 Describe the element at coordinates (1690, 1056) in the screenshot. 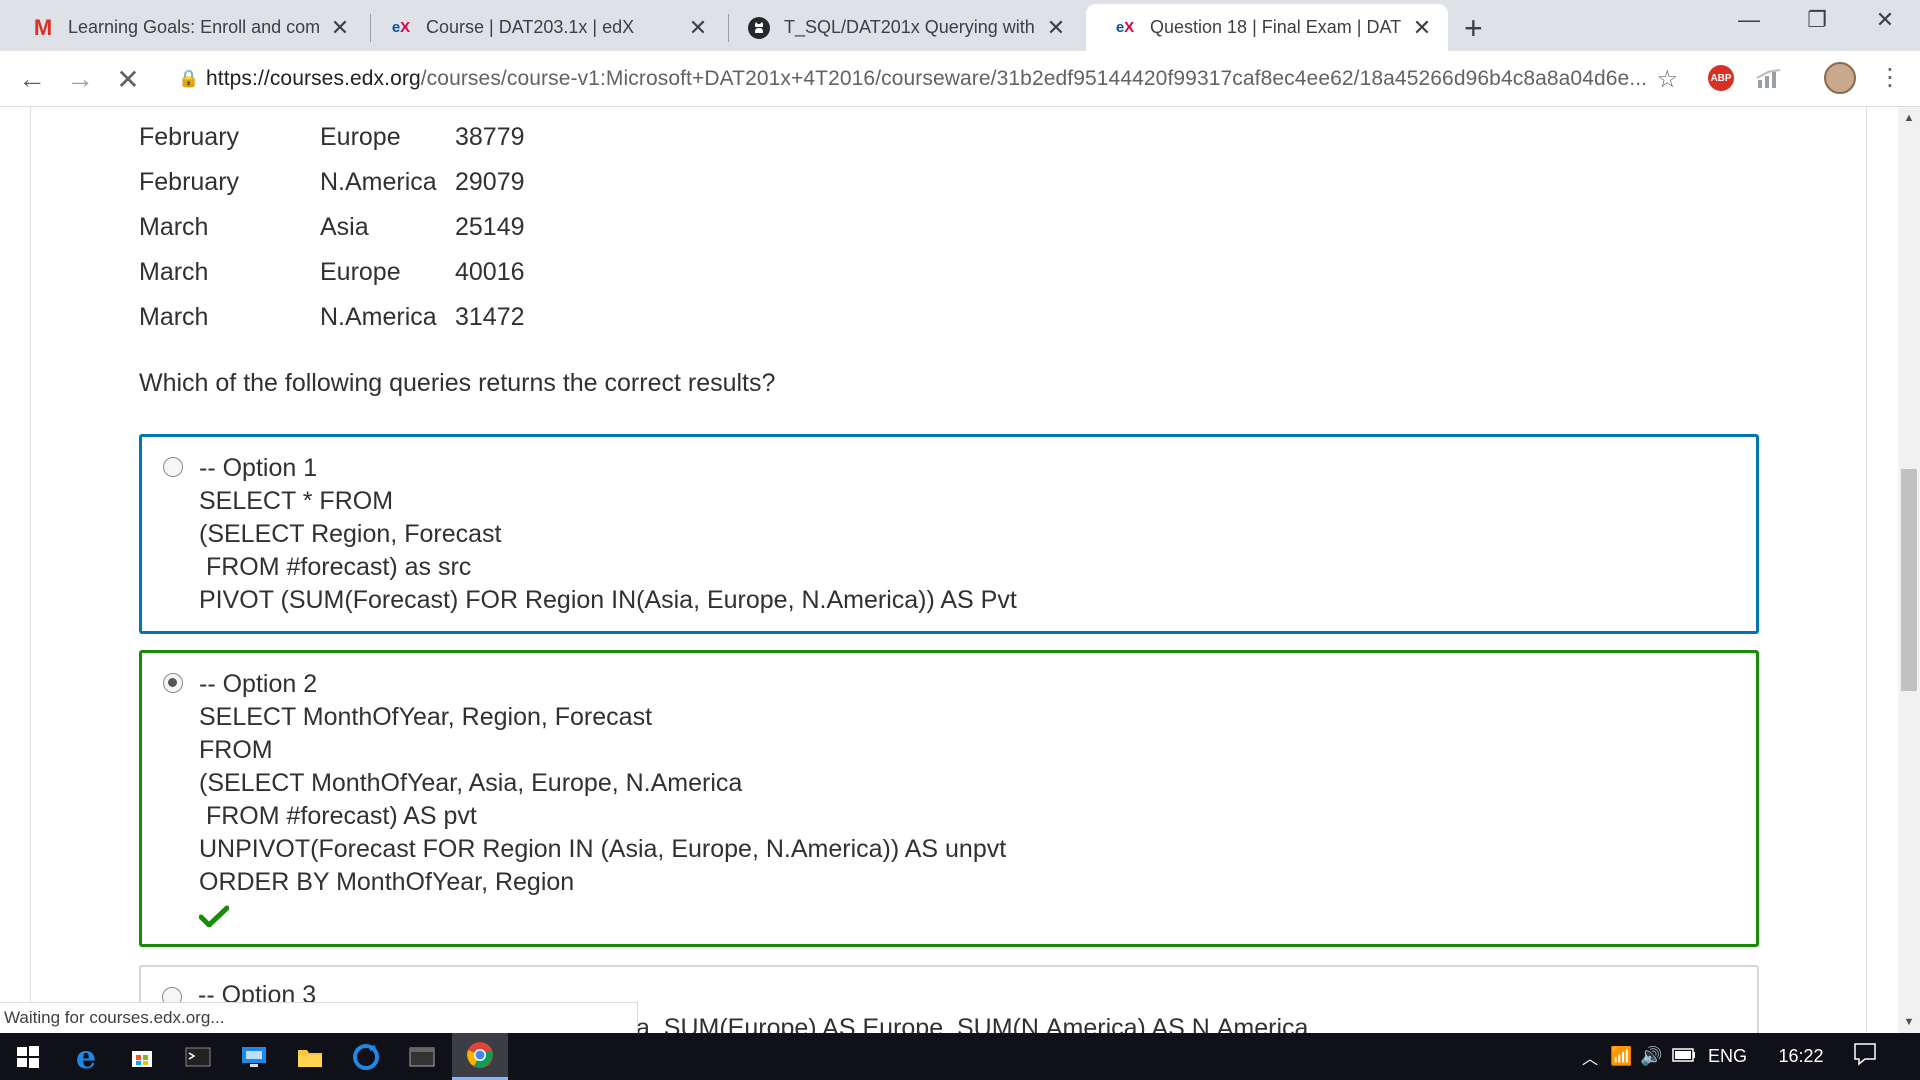

I see `battery-icon` at that location.